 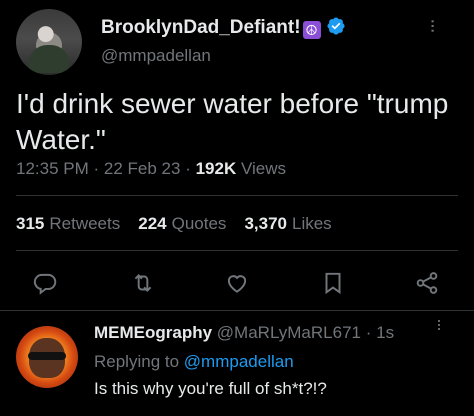 I want to click on quotes-count: 224, so click(x=152, y=223).